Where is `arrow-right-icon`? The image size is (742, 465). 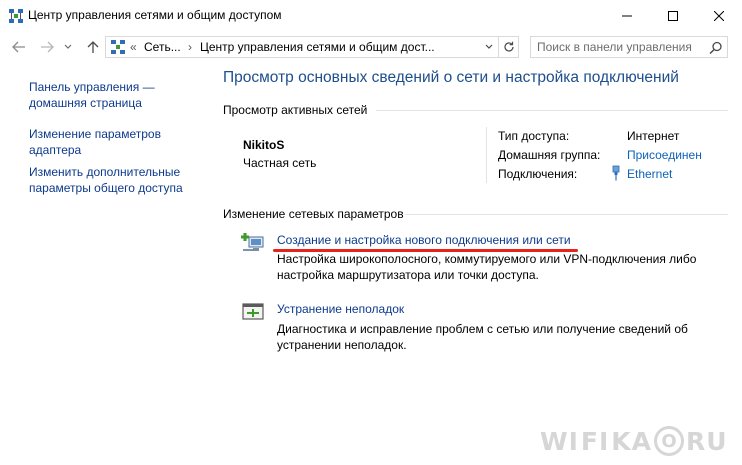 arrow-right-icon is located at coordinates (47, 47).